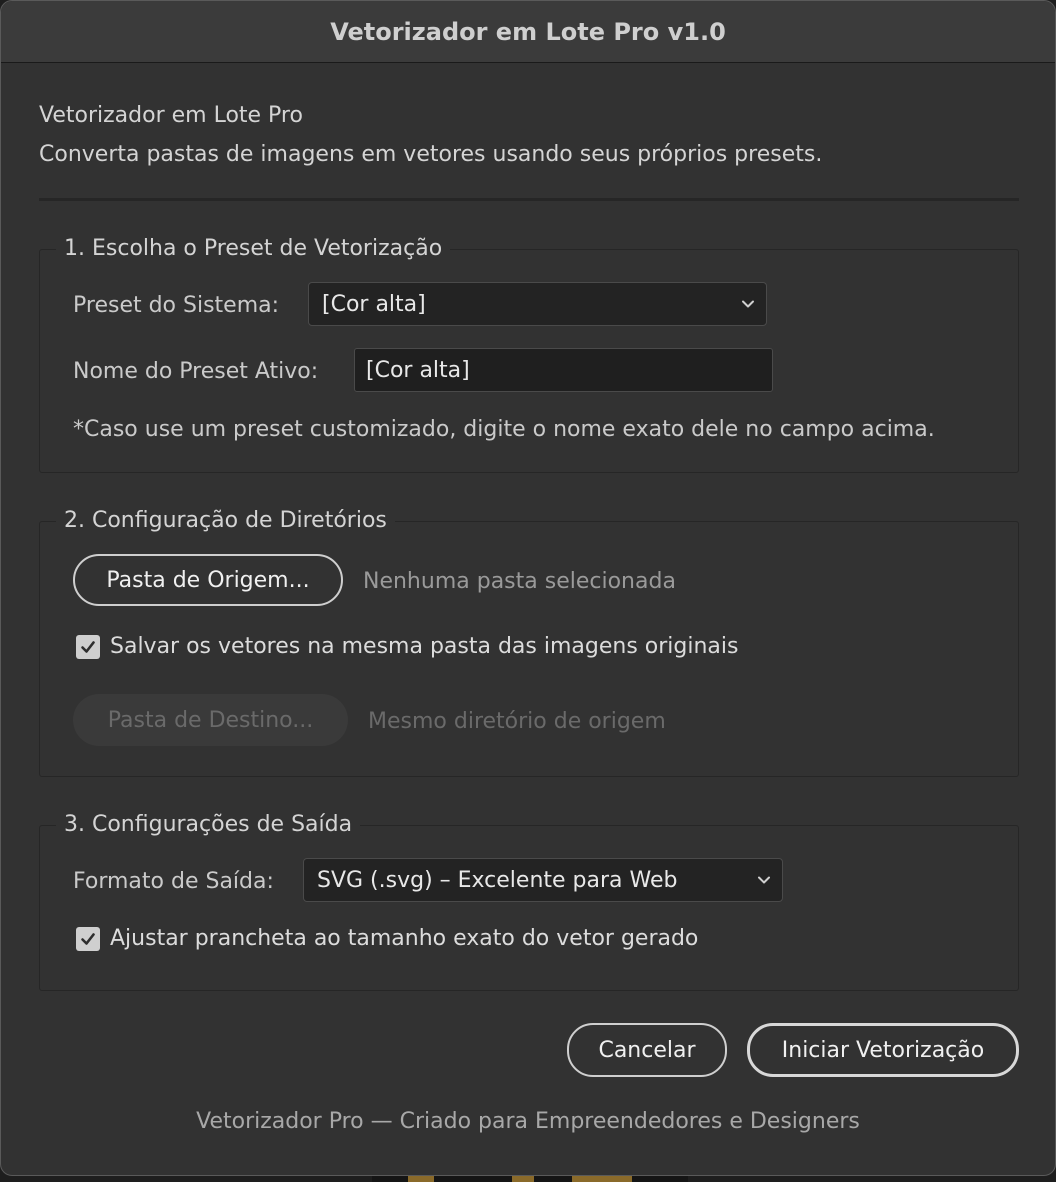 The height and width of the screenshot is (1182, 1056). What do you see at coordinates (225, 521) in the screenshot?
I see `directories-section-title: 2. Configuração de Diretórios` at bounding box center [225, 521].